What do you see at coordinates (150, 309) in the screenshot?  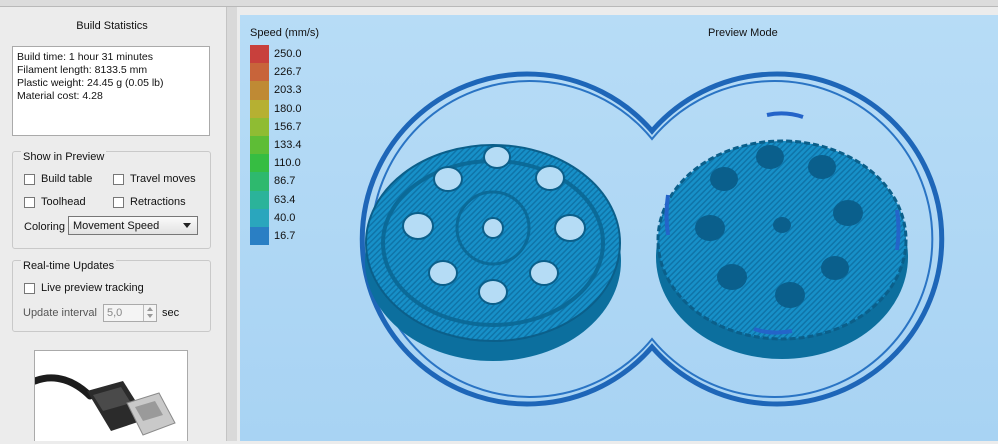 I see `spinner-up-icon` at bounding box center [150, 309].